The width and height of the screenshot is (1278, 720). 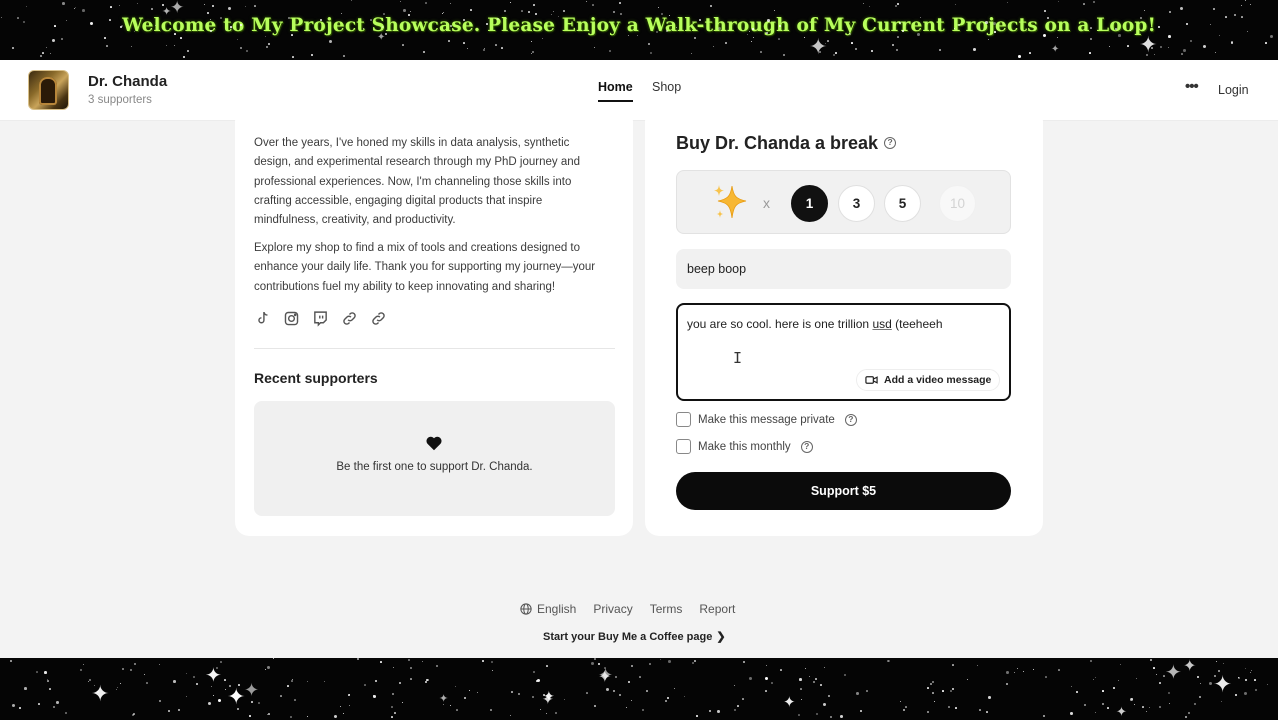 I want to click on privacy-link: Privacy, so click(x=612, y=609).